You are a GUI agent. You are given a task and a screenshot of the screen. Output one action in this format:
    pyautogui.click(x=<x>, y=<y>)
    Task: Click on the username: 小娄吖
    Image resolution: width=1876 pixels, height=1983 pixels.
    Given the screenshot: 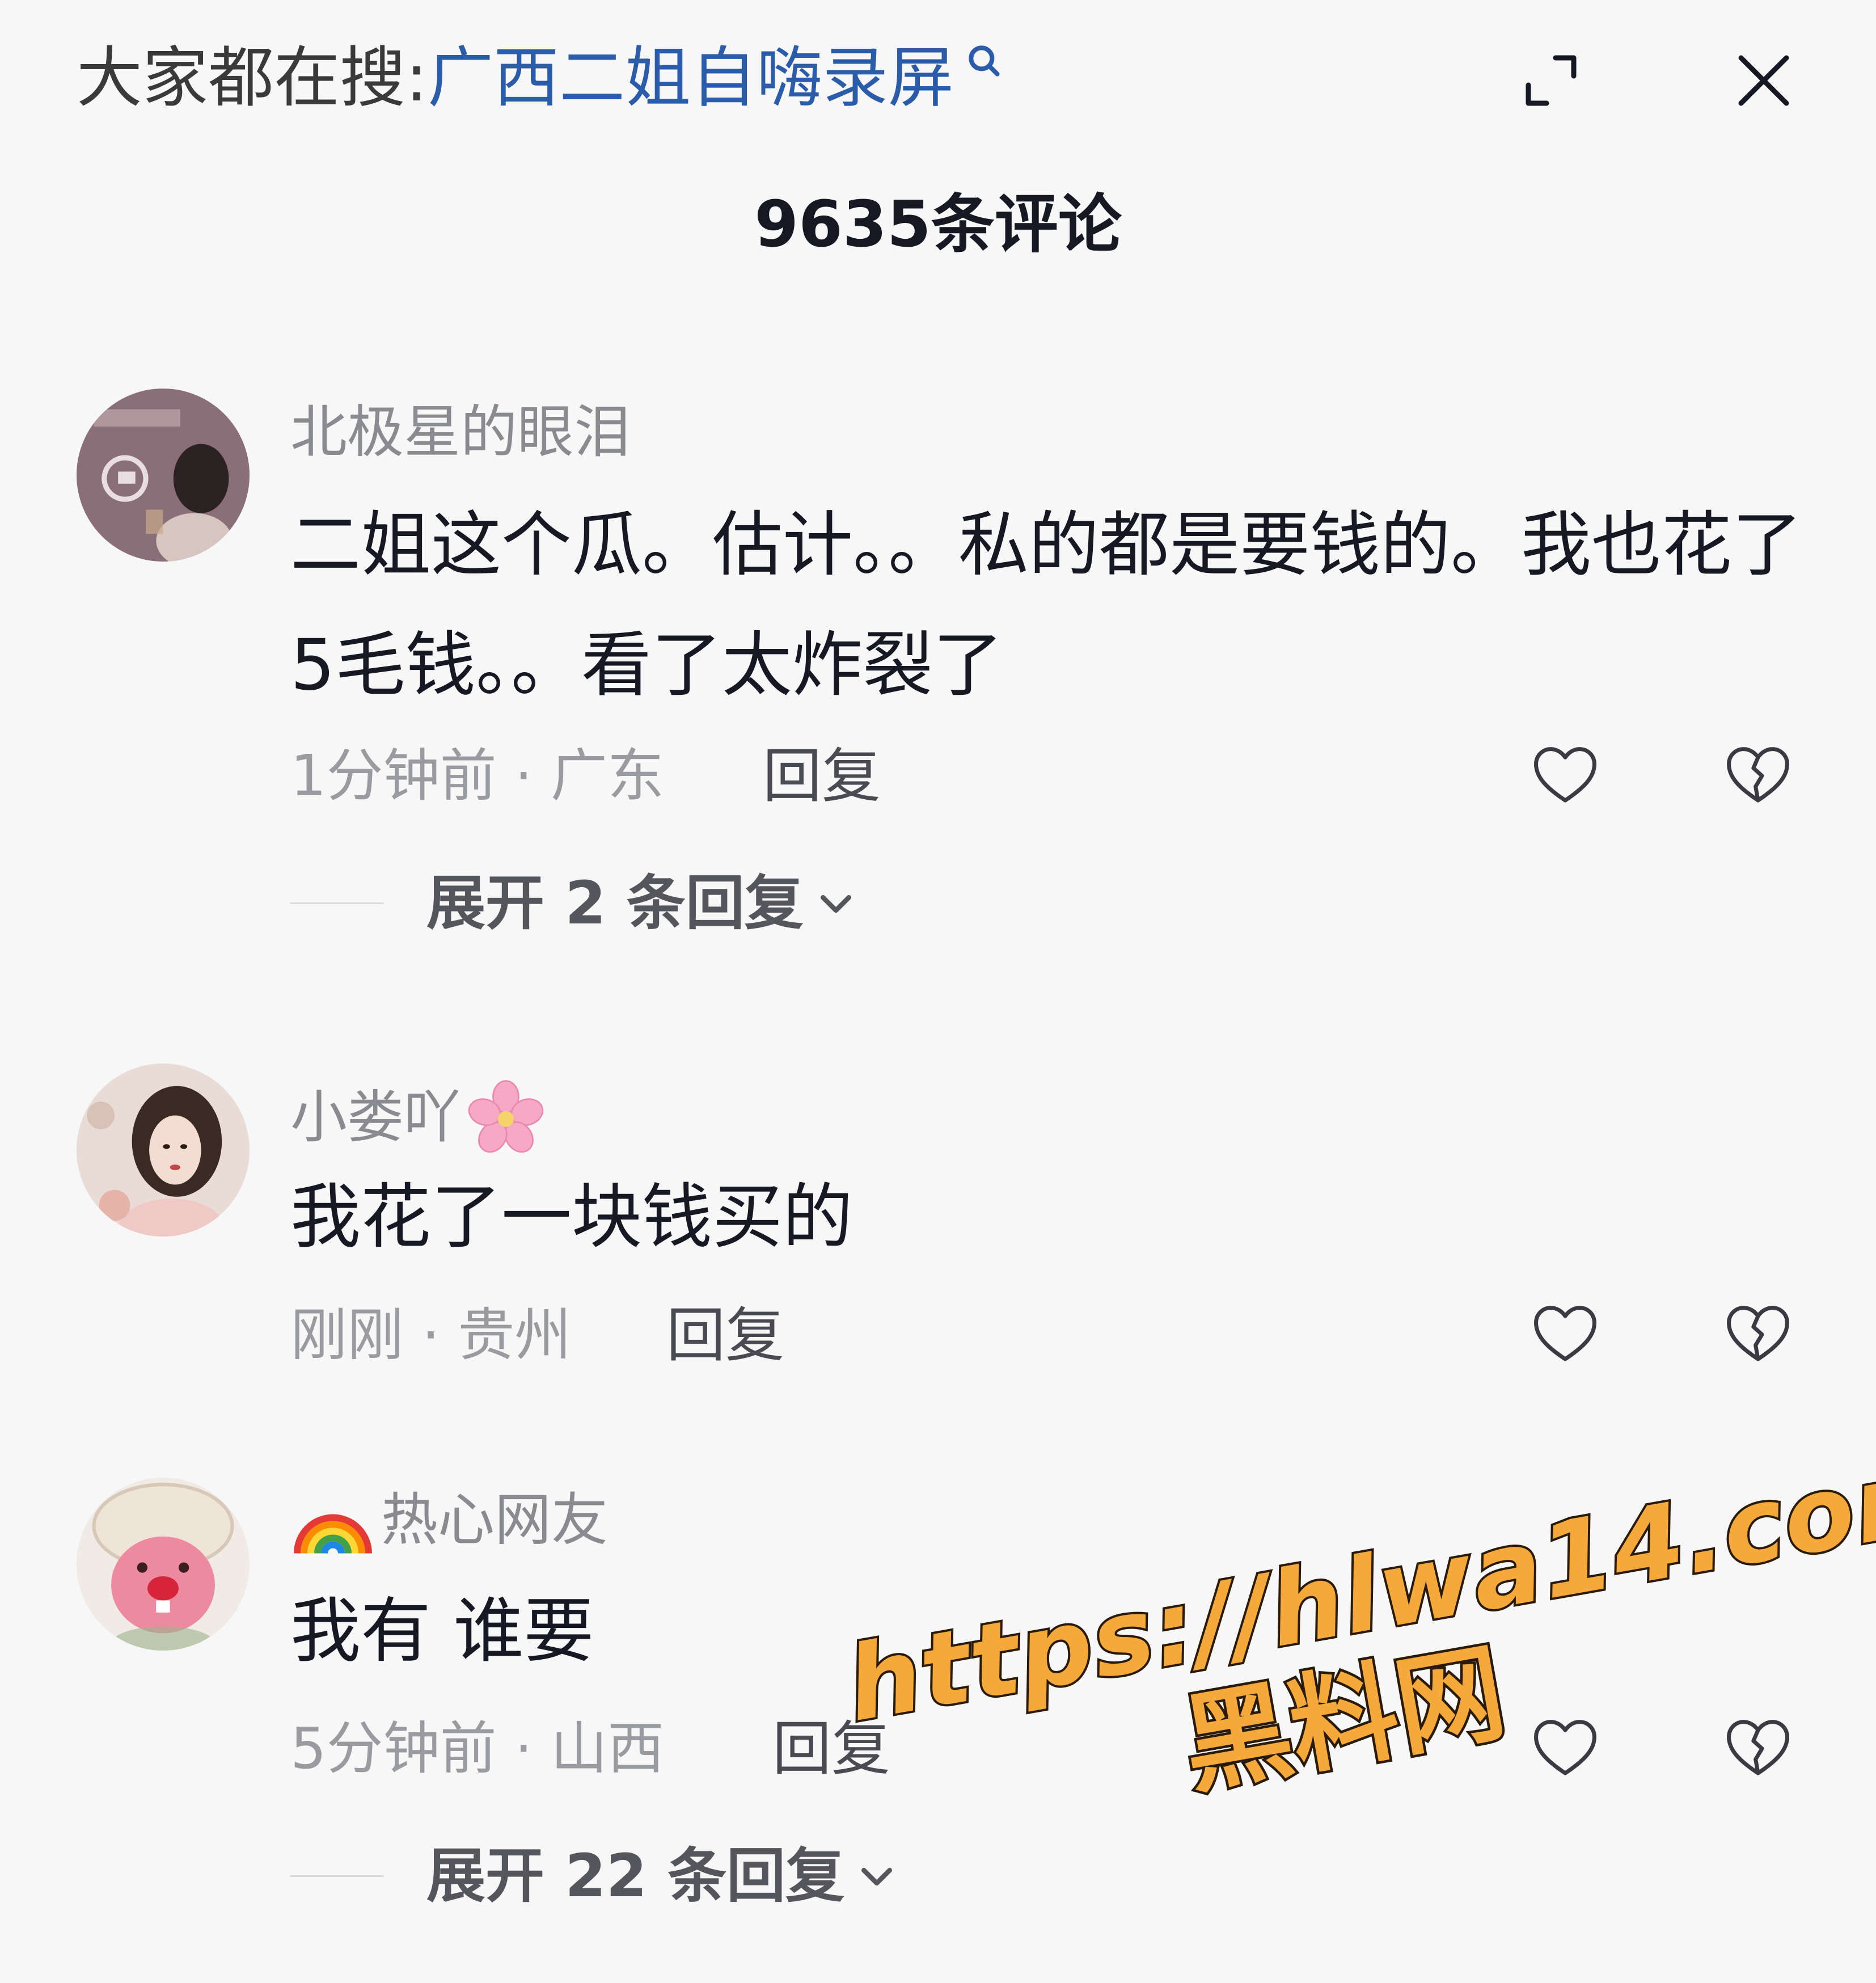 What is the action you would take?
    pyautogui.click(x=418, y=1117)
    